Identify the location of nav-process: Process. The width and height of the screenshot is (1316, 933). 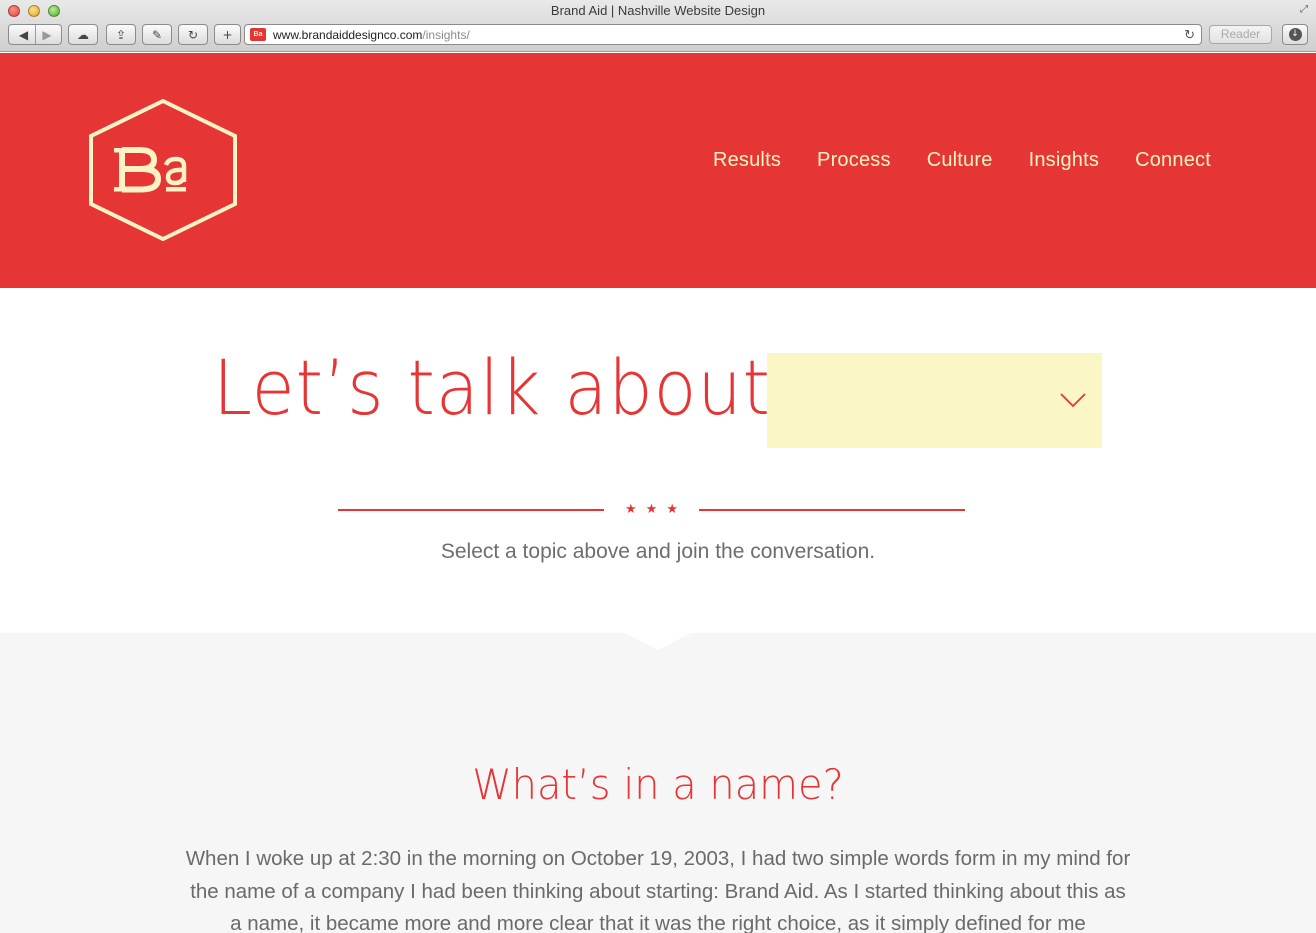
(854, 160).